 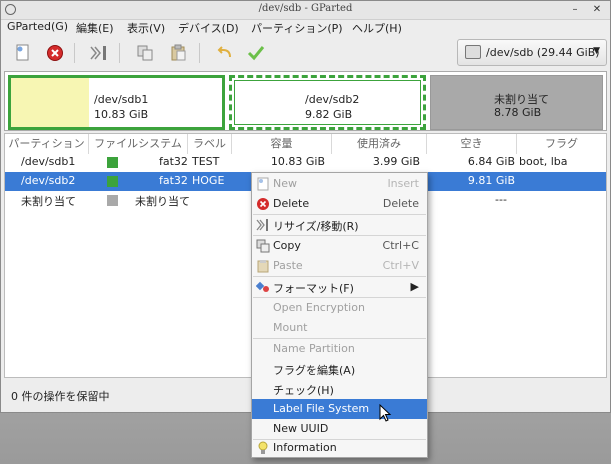 What do you see at coordinates (339, 328) in the screenshot?
I see `menu-item-mount: Mount` at bounding box center [339, 328].